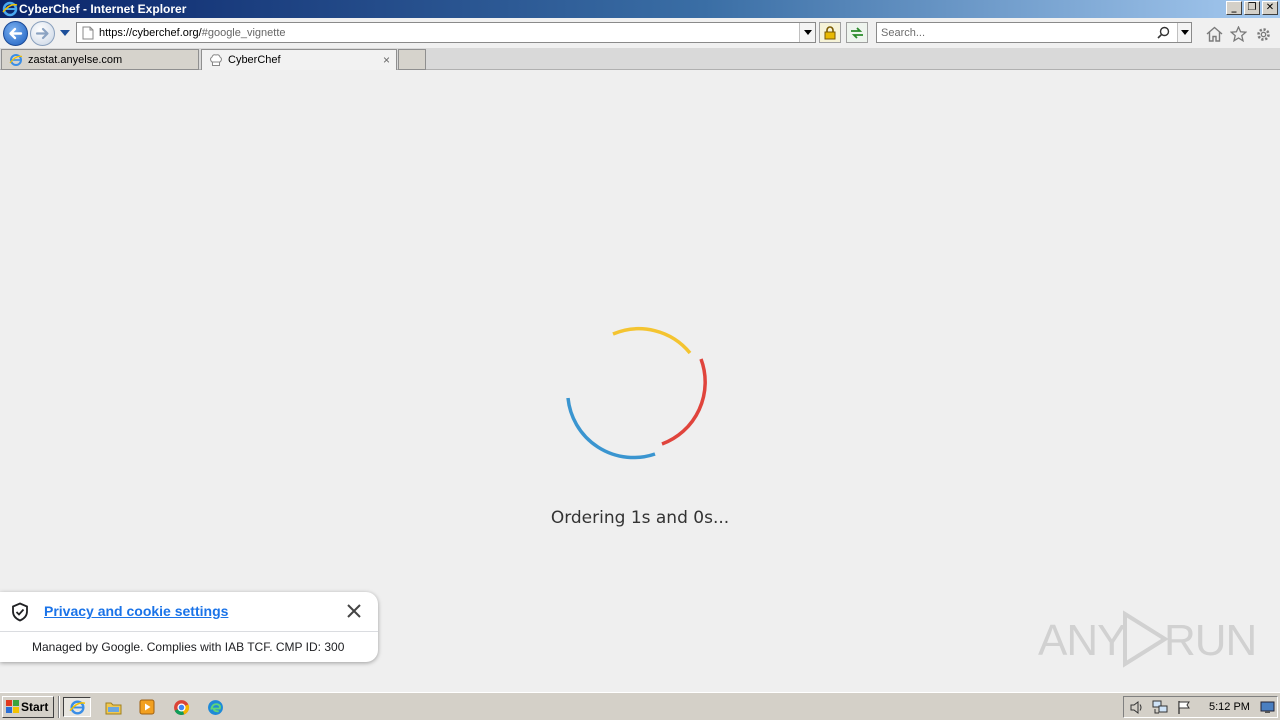  I want to click on window-controls: _ ❐ ✕, so click(1252, 8).